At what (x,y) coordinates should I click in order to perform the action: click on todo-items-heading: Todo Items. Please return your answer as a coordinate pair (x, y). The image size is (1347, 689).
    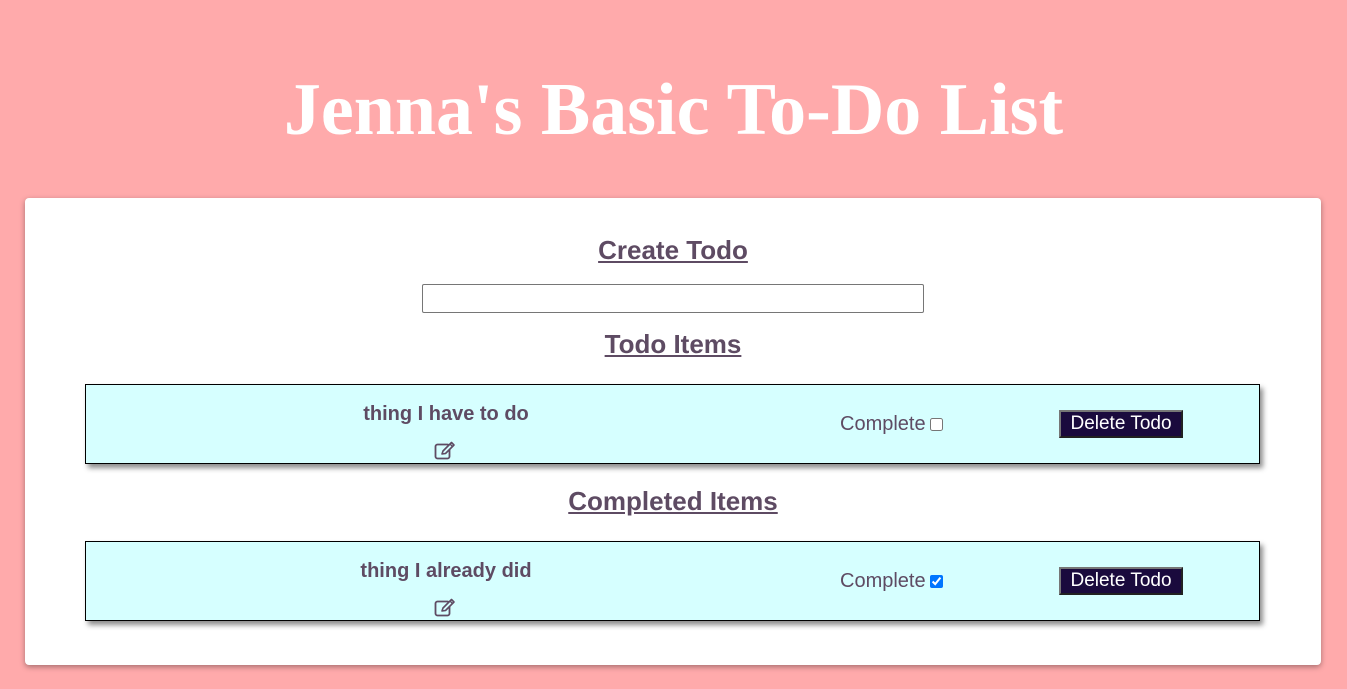
    Looking at the image, I should click on (673, 344).